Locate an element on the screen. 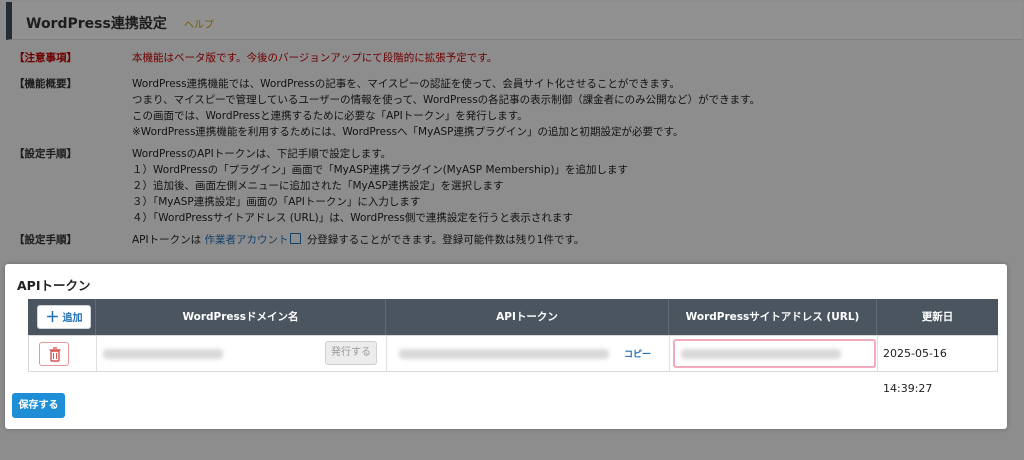 The image size is (1024, 460). issue-token-button: 発行する is located at coordinates (351, 353).